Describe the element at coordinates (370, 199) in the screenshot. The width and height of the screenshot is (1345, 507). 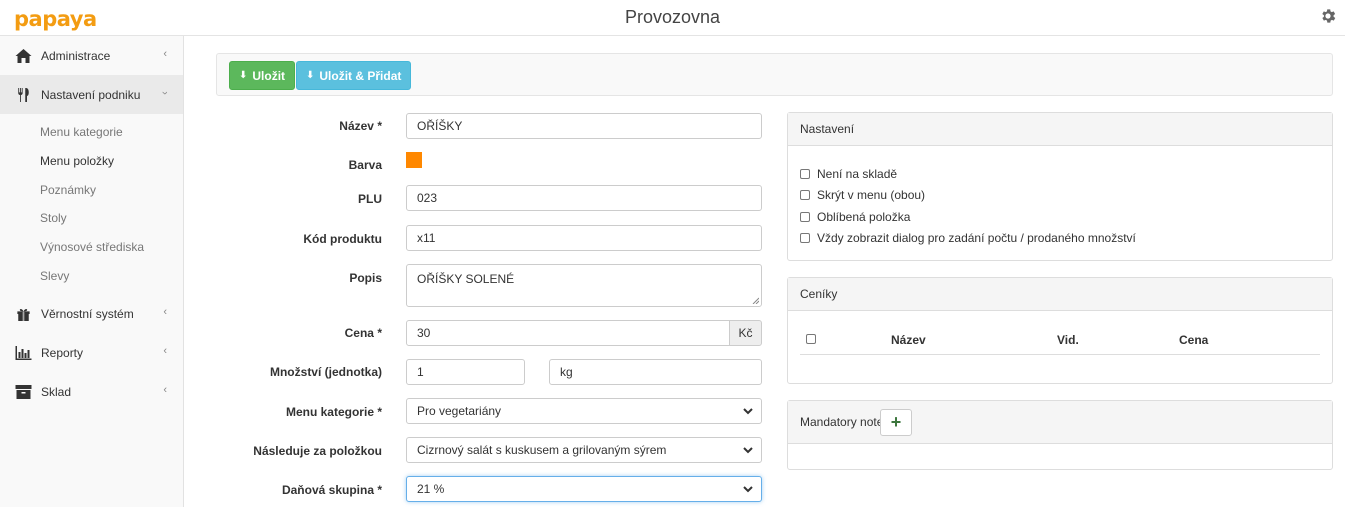
I see `plu-label: PLU` at that location.